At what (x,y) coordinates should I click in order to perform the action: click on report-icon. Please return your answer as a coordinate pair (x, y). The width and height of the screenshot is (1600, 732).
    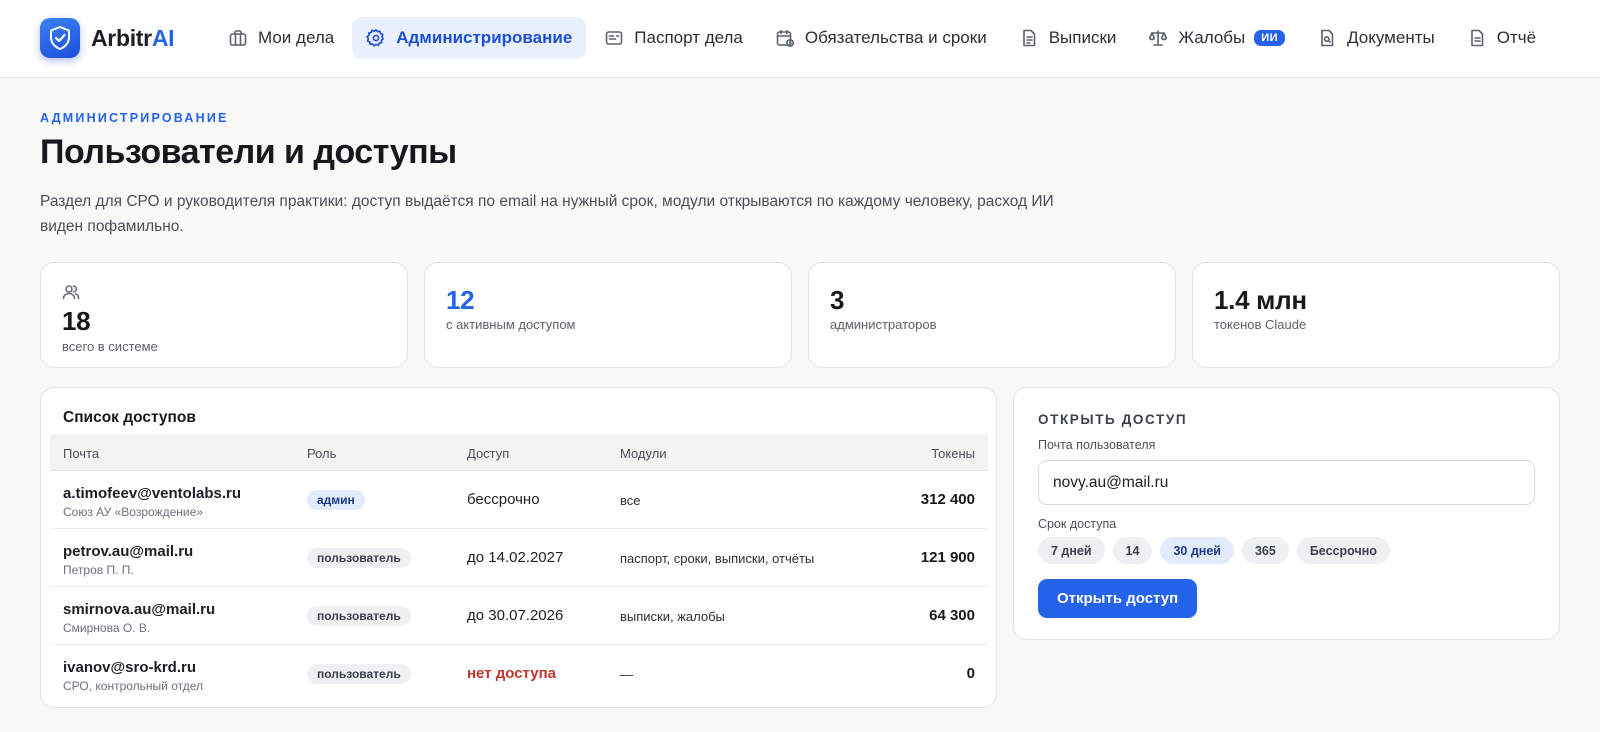
    Looking at the image, I should click on (1477, 38).